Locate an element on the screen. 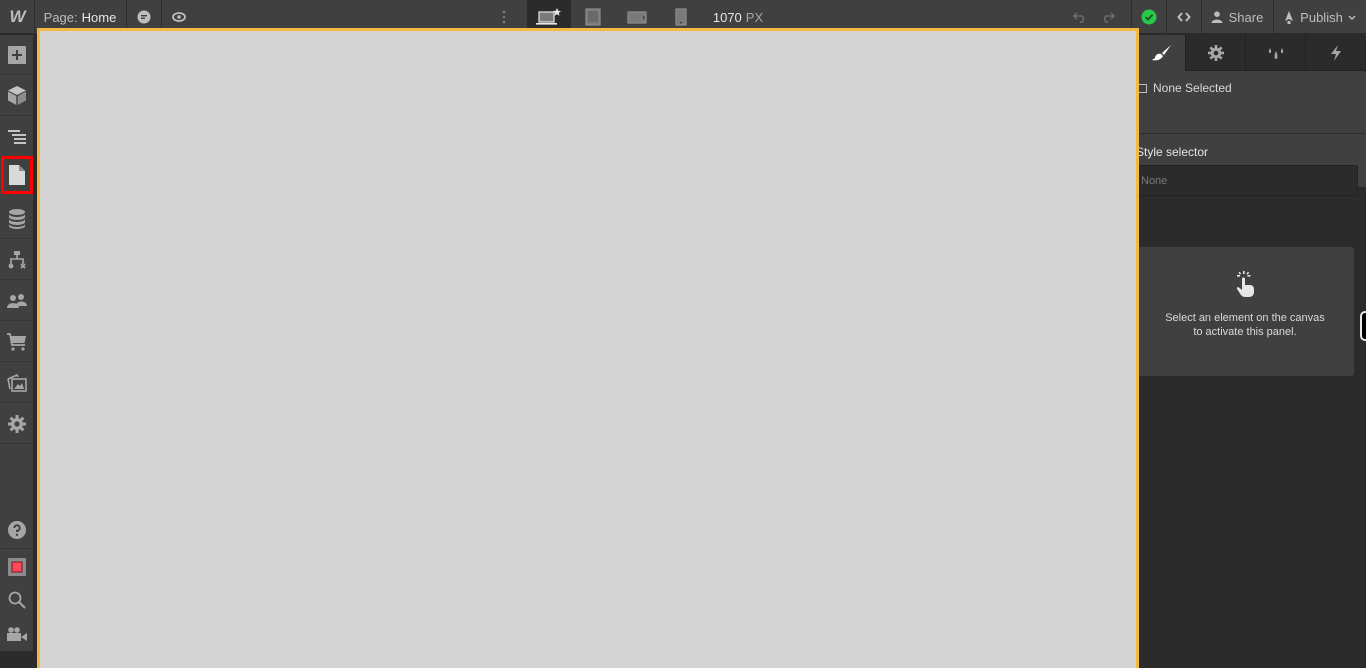  sidebar-item-settings is located at coordinates (17, 424).